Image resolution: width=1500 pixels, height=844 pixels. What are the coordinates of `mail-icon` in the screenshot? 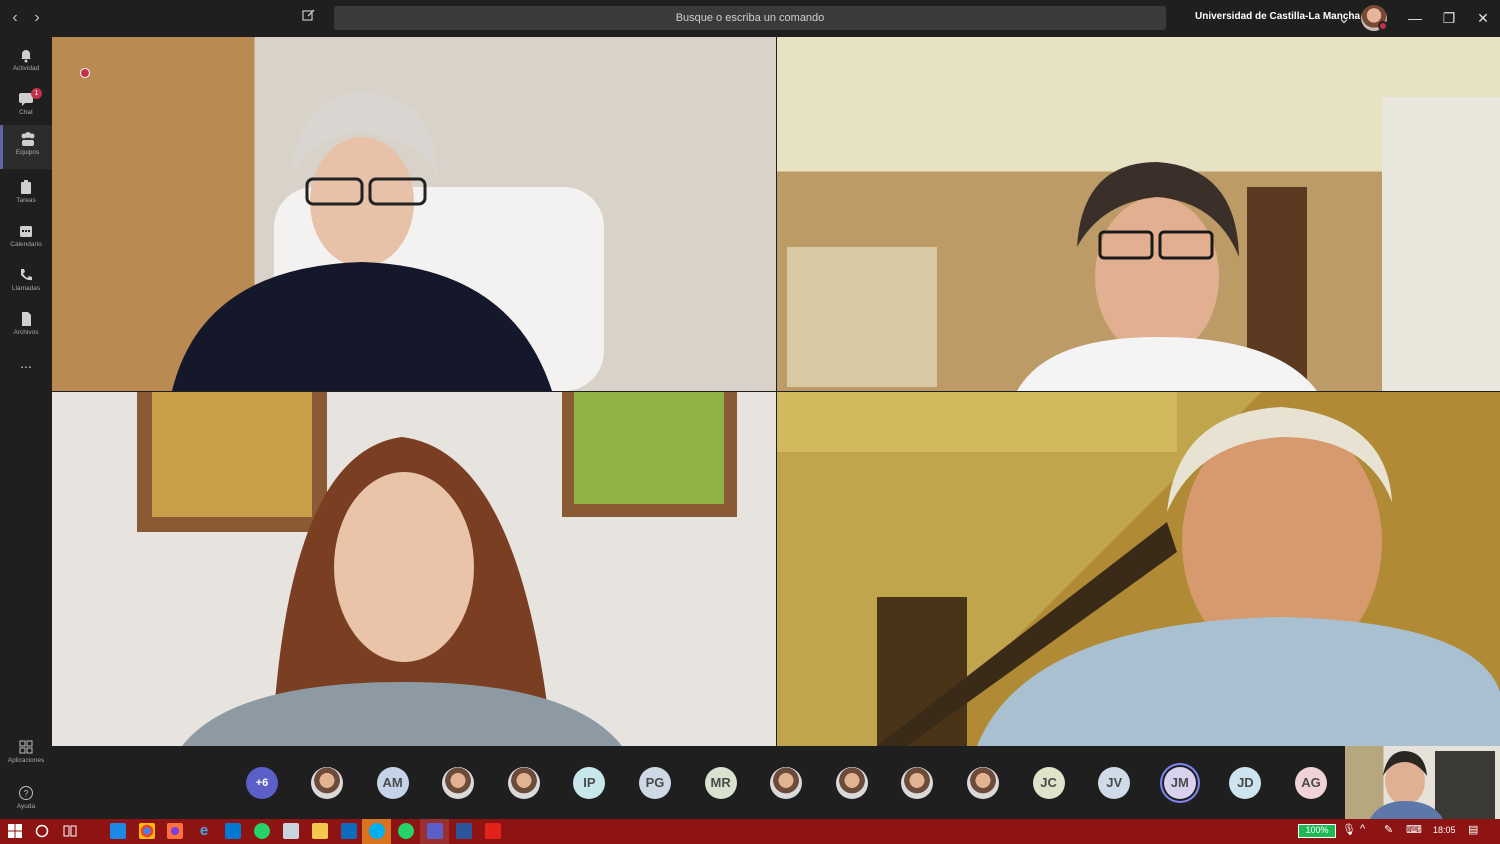 It's located at (233, 831).